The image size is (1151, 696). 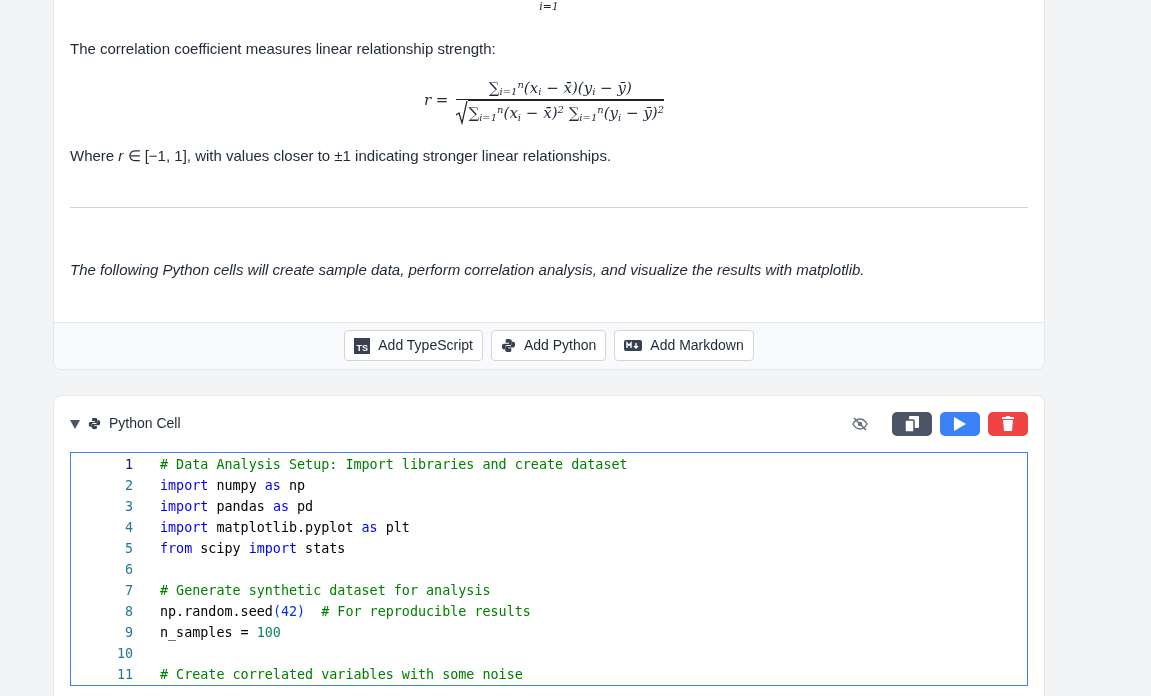 I want to click on line-number: 9, so click(x=128, y=632).